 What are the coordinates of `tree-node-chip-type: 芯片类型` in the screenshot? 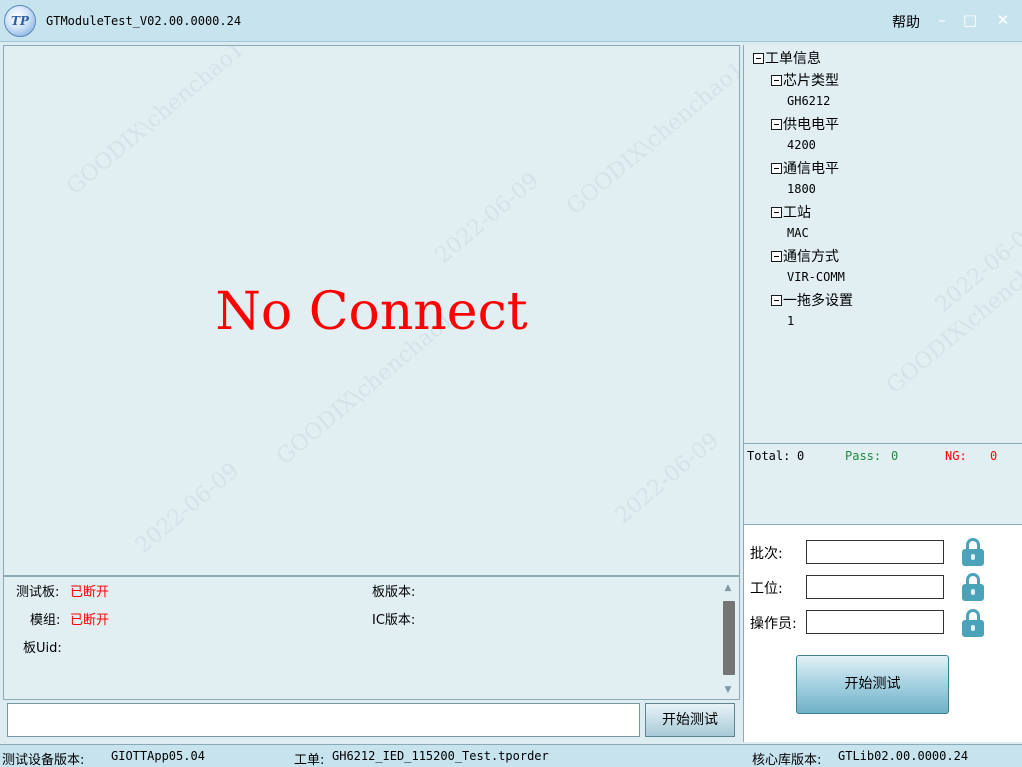 It's located at (805, 80).